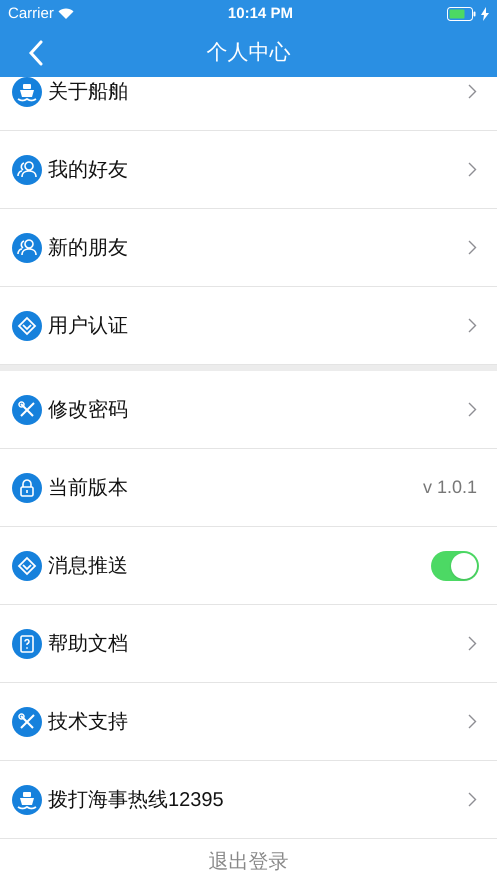 This screenshot has width=497, height=883. What do you see at coordinates (88, 566) in the screenshot?
I see `row-label: 消息推送` at bounding box center [88, 566].